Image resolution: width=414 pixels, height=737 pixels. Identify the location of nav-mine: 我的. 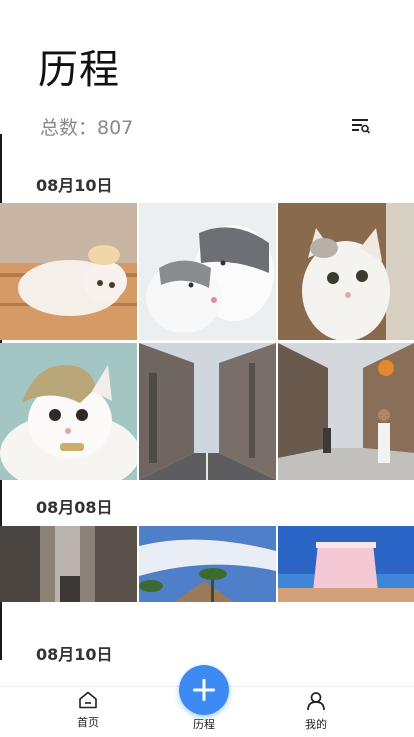
(316, 711).